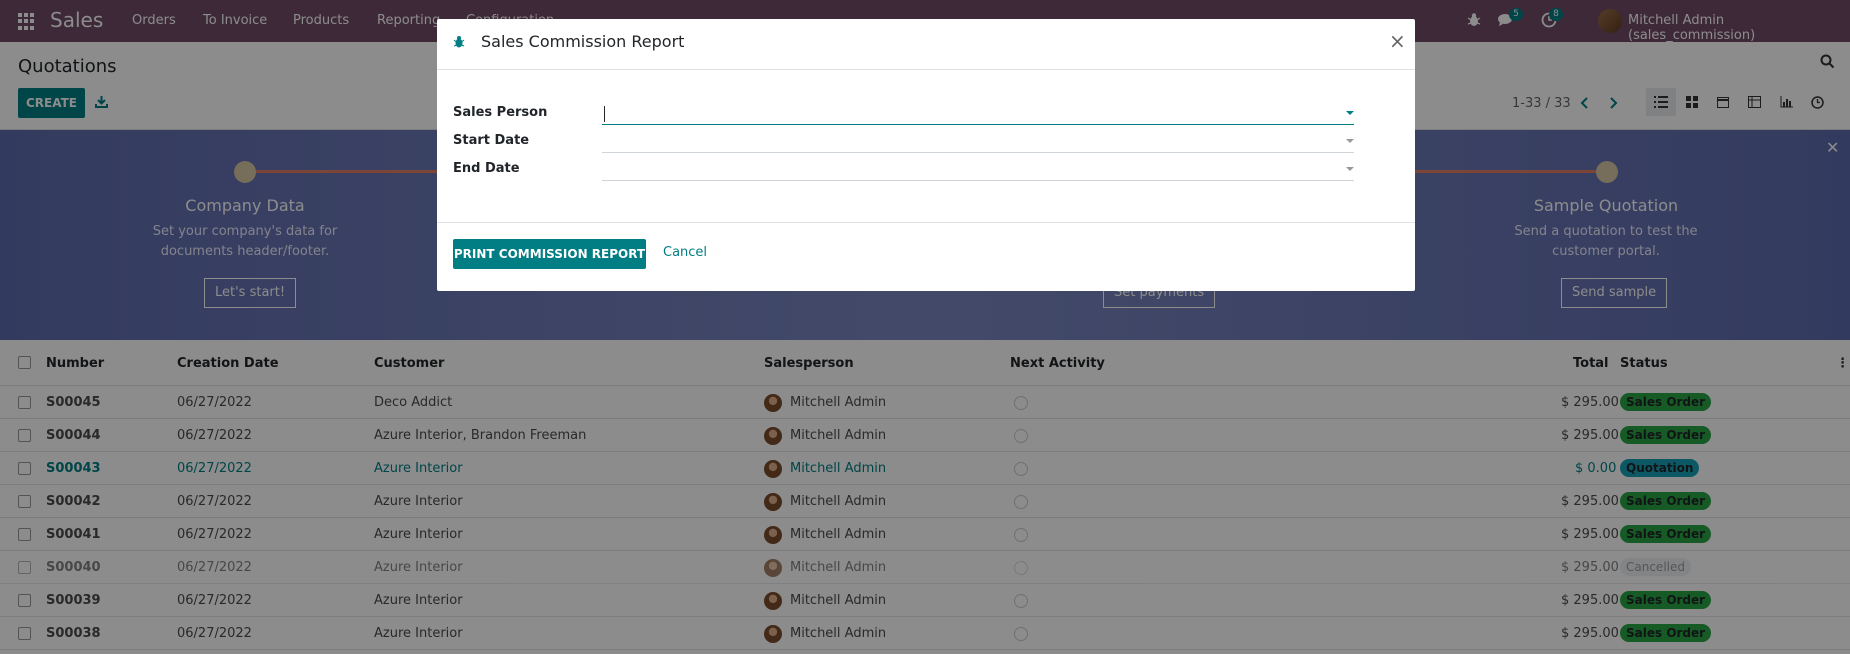 This screenshot has width=1850, height=654. What do you see at coordinates (978, 170) in the screenshot?
I see `end-date-input` at bounding box center [978, 170].